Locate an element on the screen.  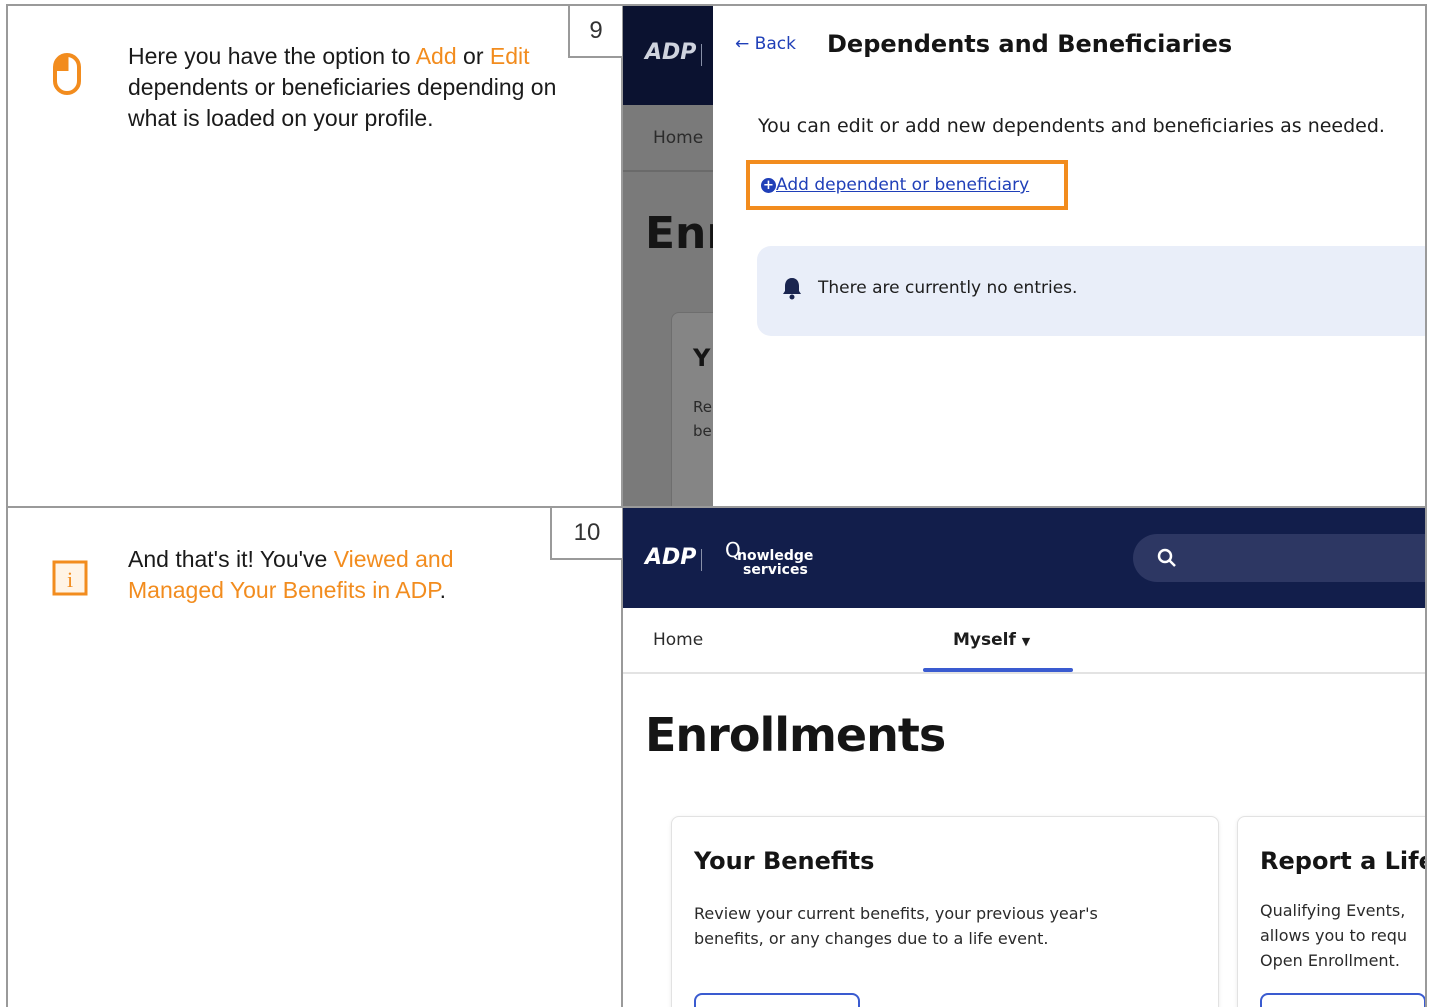
bell-icon is located at coordinates (792, 290).